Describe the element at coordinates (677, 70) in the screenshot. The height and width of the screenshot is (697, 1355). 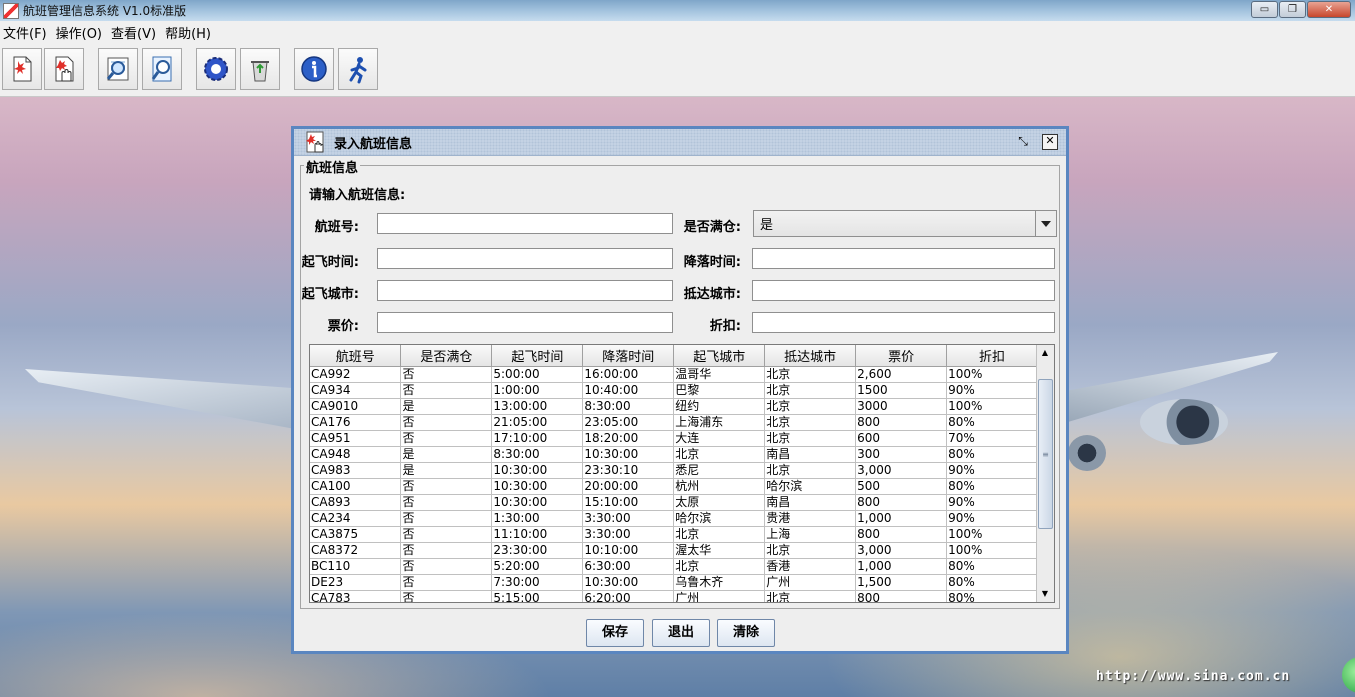
I see `toolbar` at that location.